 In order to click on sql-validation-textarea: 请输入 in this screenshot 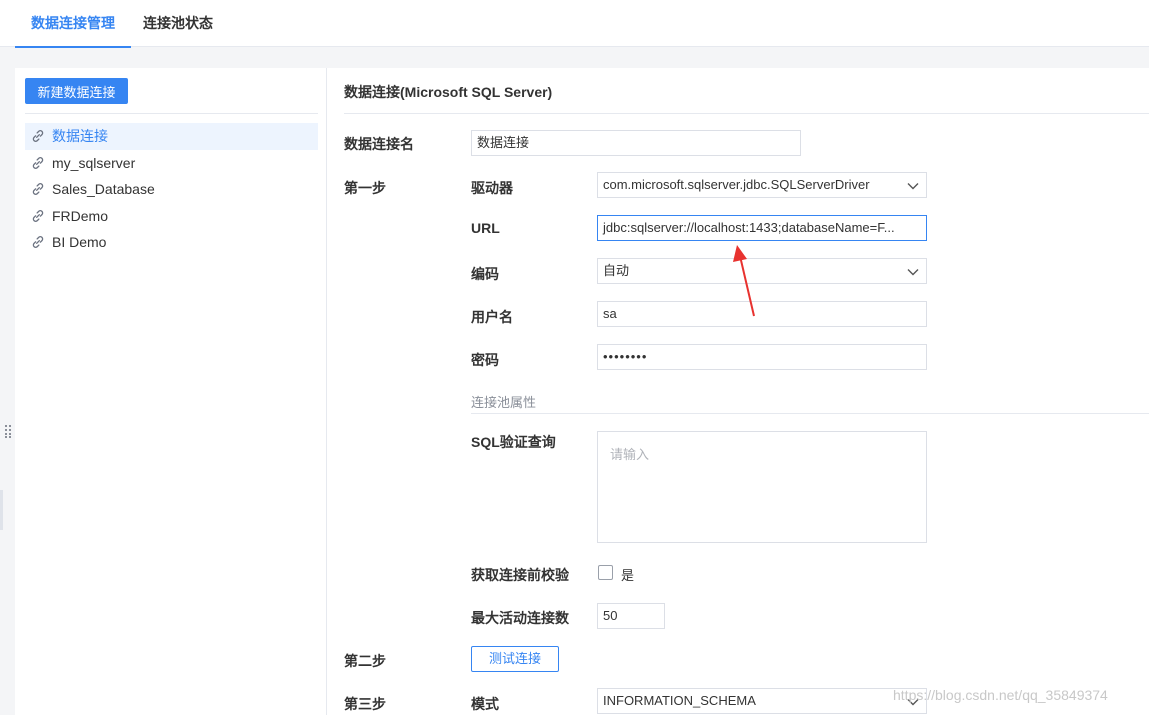, I will do `click(762, 487)`.